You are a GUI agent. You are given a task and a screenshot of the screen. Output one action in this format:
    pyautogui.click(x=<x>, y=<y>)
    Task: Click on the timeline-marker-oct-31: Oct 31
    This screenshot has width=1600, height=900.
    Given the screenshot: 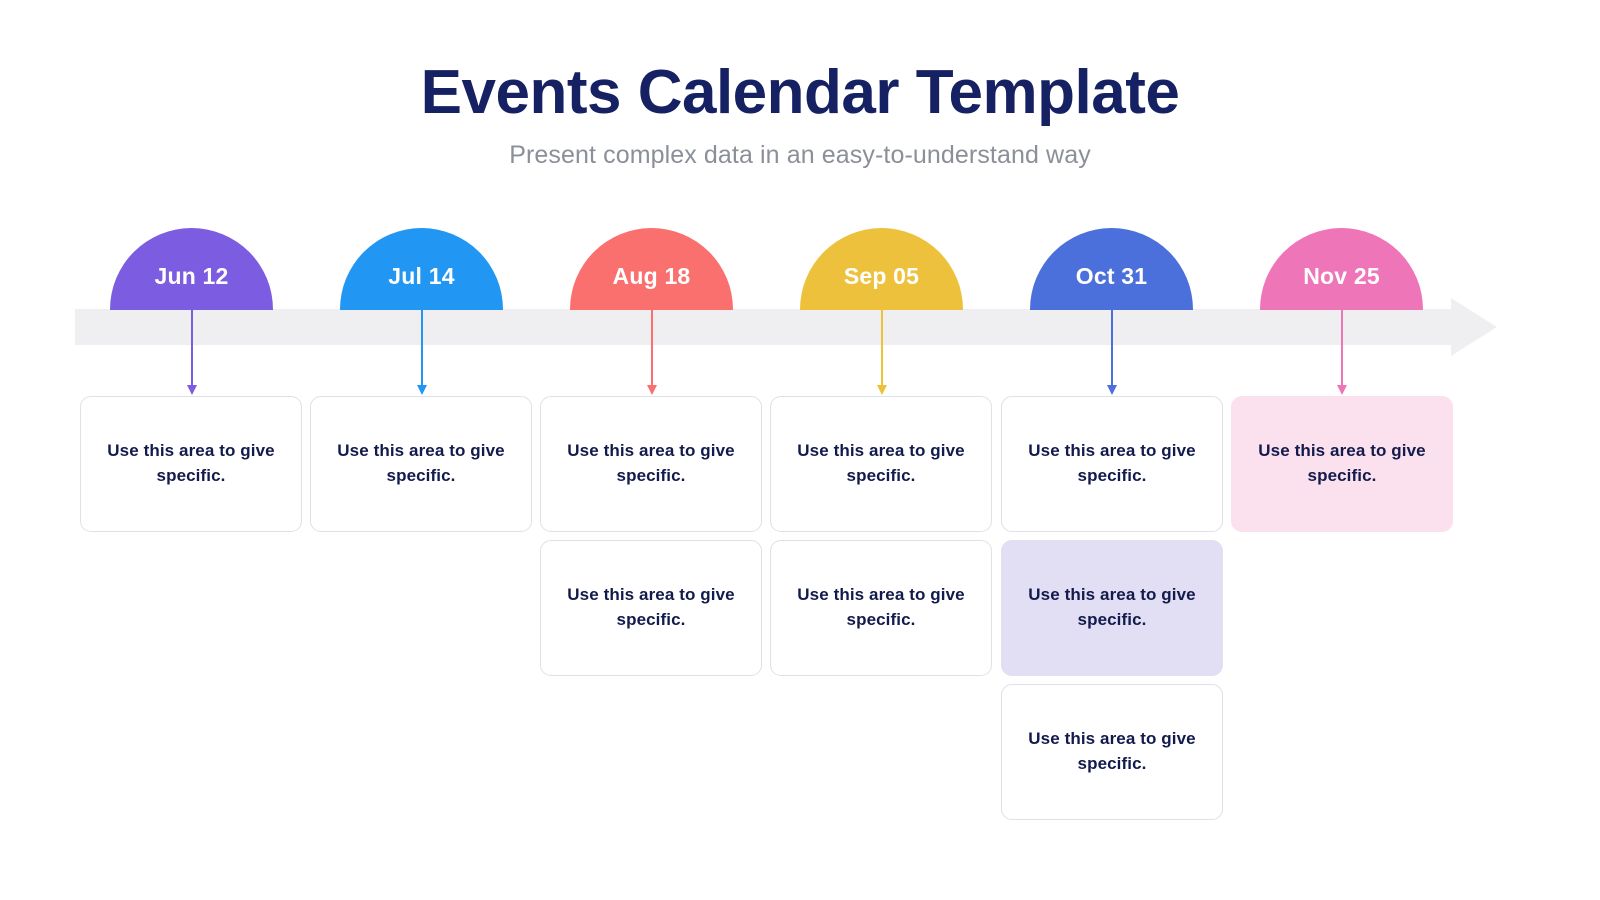 What is the action you would take?
    pyautogui.click(x=1111, y=269)
    